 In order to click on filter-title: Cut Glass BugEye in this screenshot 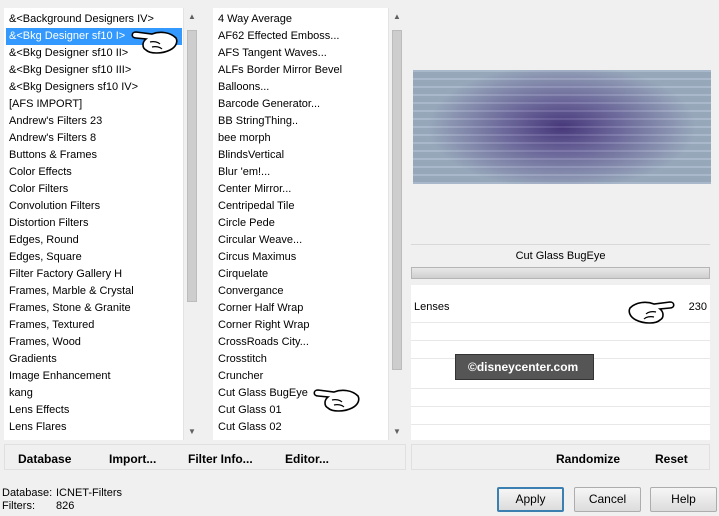, I will do `click(560, 256)`.